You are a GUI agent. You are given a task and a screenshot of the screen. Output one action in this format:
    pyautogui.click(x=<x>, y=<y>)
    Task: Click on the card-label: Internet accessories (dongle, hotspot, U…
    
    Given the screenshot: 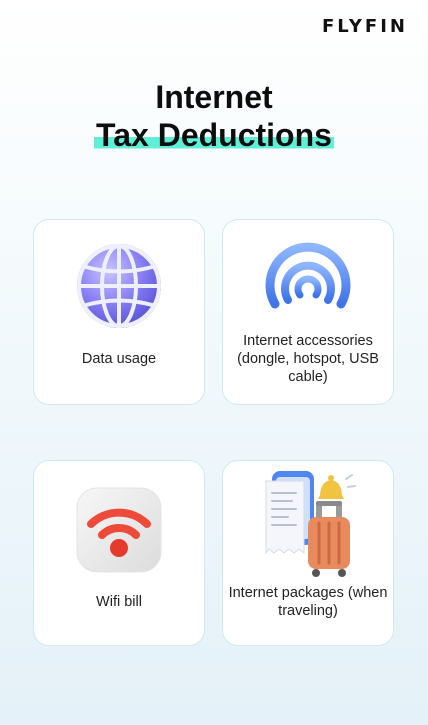 What is the action you would take?
    pyautogui.click(x=308, y=359)
    